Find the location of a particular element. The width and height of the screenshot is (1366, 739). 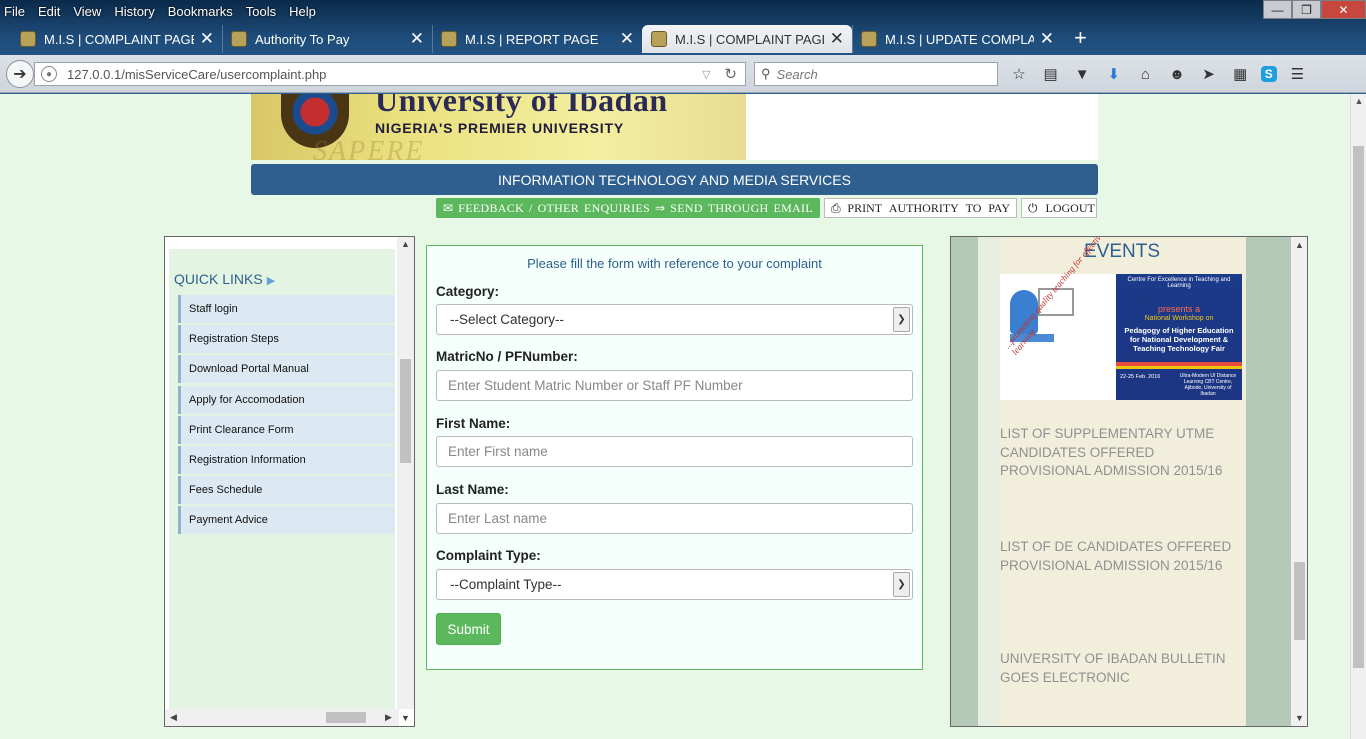

quick-link-payment-advice: Payment Advice is located at coordinates (286, 520).